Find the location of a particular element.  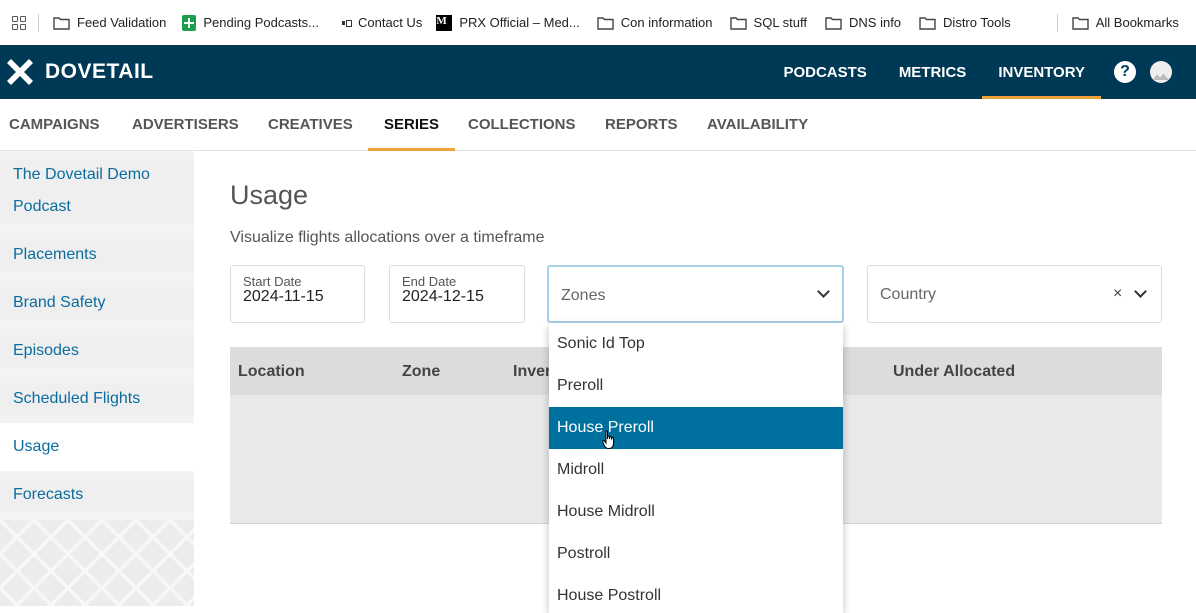

bookmark-label: Contact Us is located at coordinates (390, 22).